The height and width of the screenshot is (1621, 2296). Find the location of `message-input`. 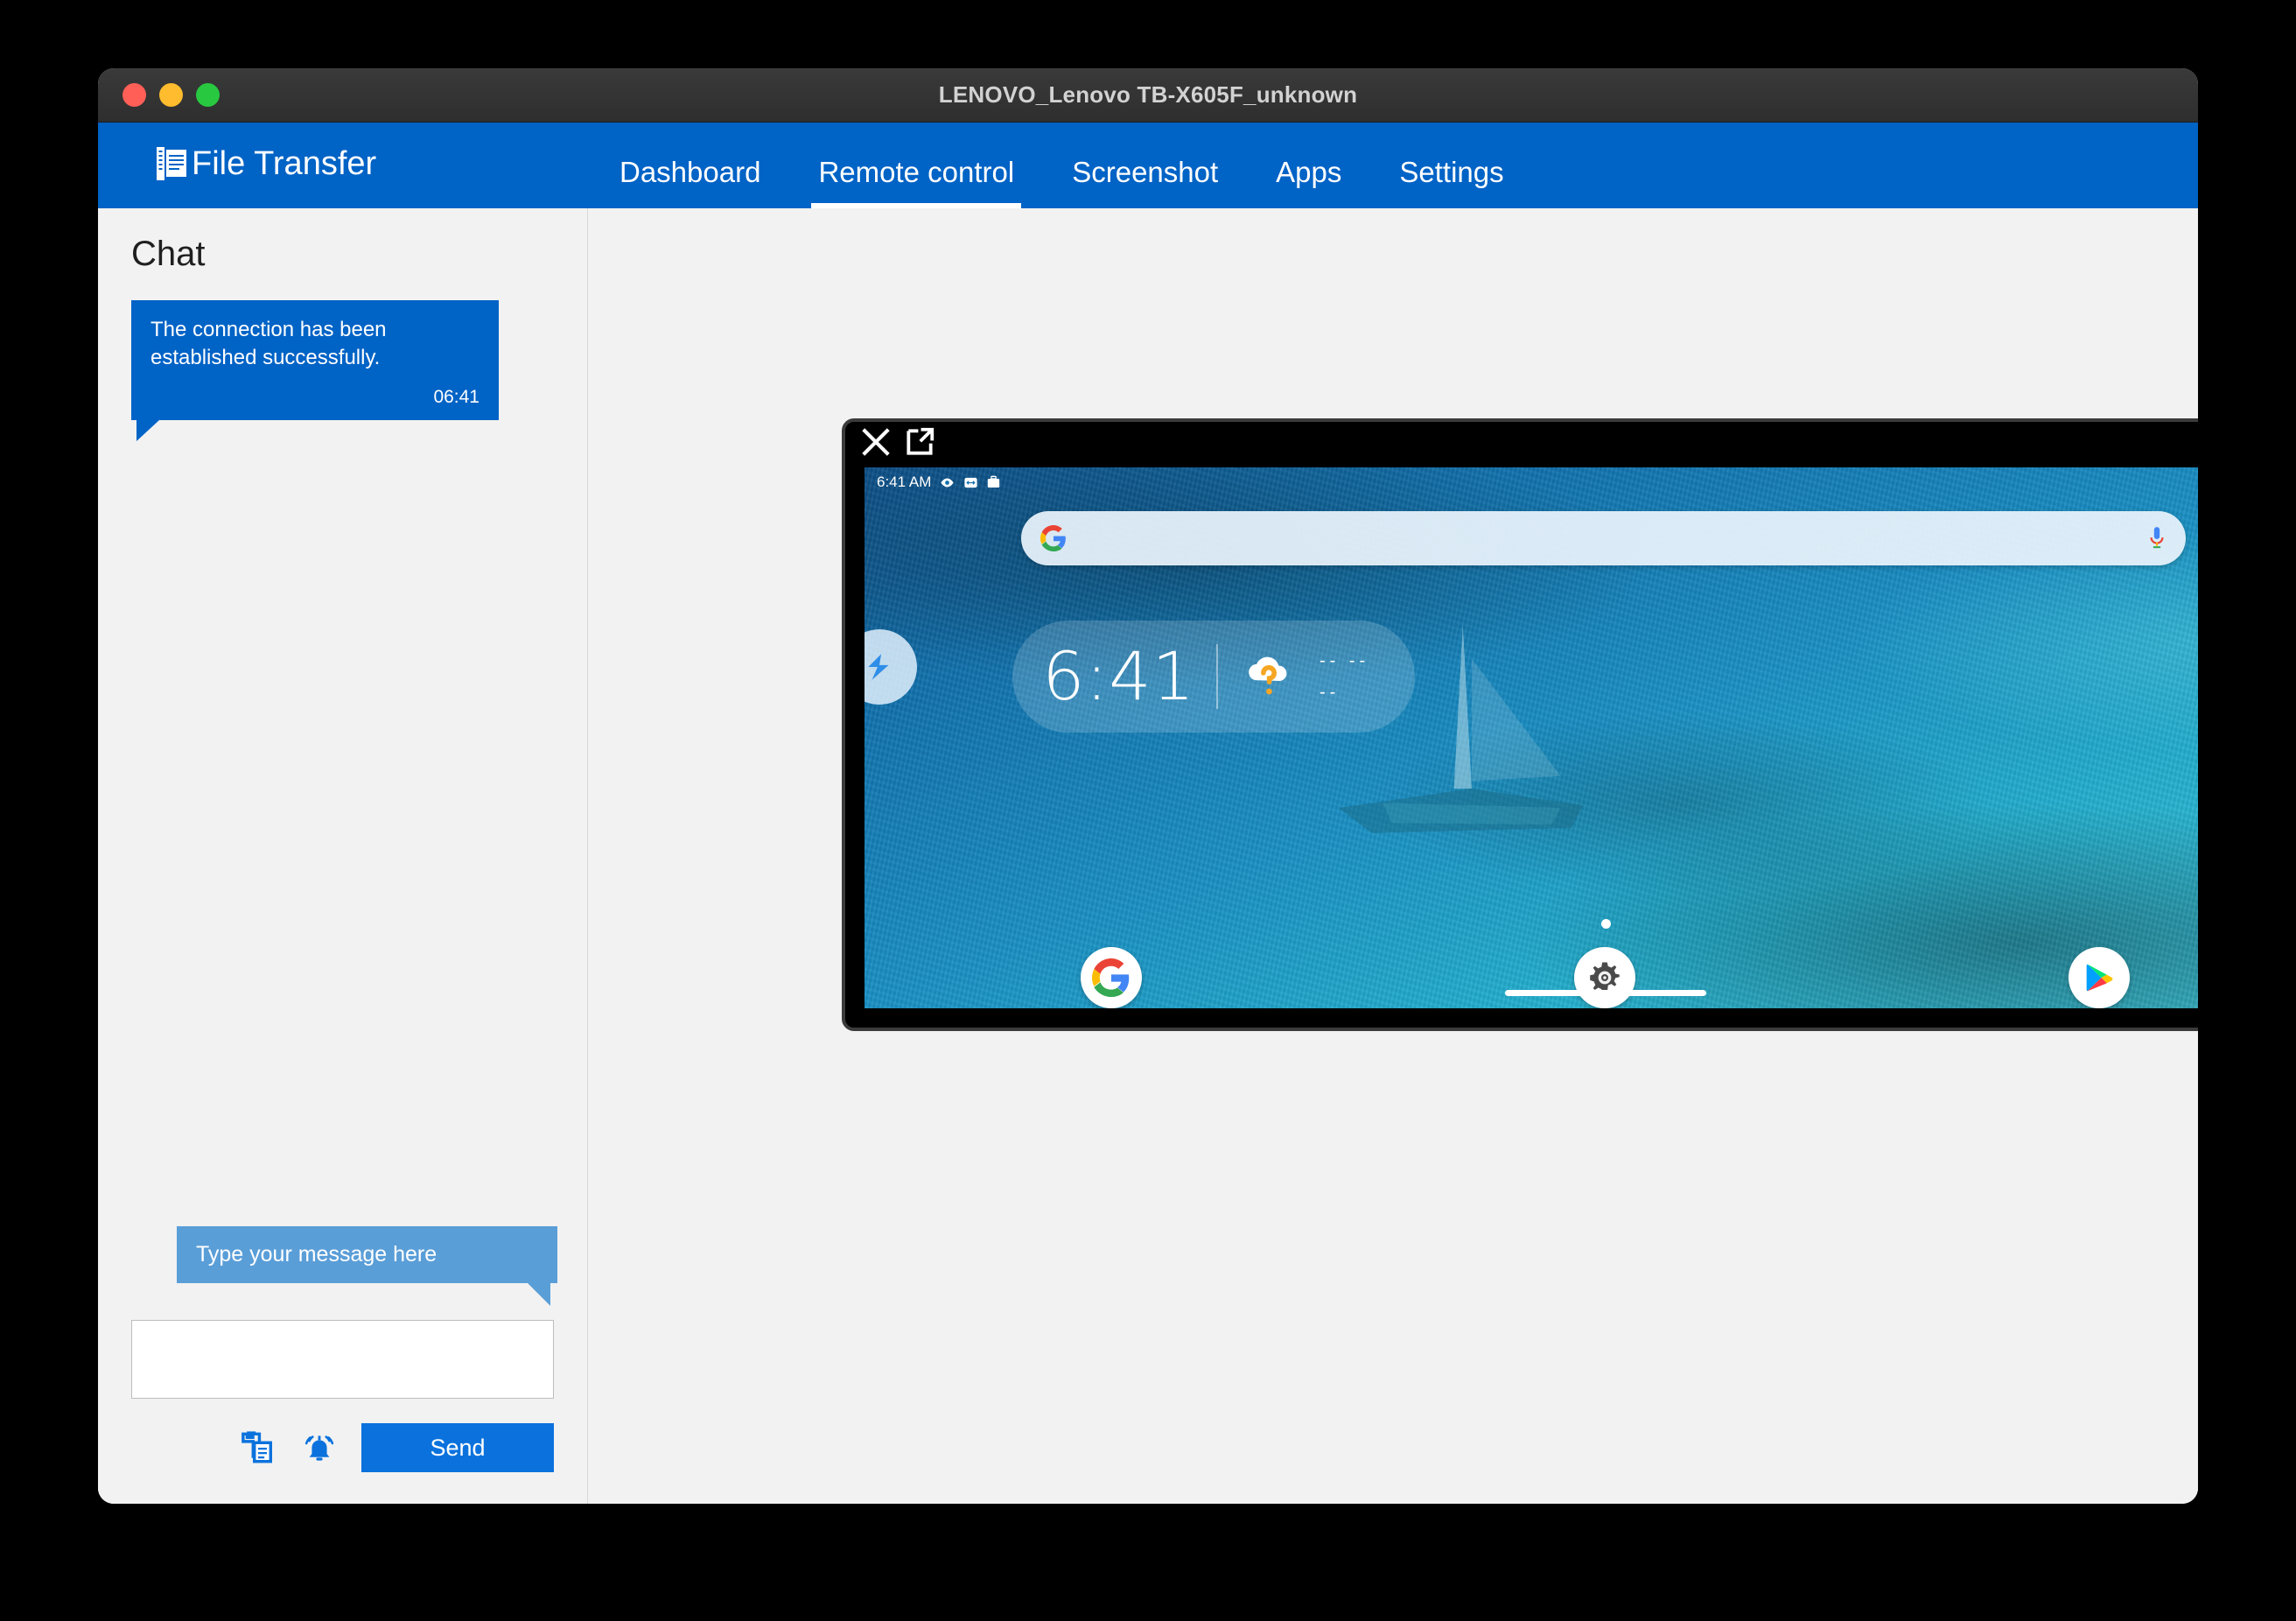

message-input is located at coordinates (342, 1359).